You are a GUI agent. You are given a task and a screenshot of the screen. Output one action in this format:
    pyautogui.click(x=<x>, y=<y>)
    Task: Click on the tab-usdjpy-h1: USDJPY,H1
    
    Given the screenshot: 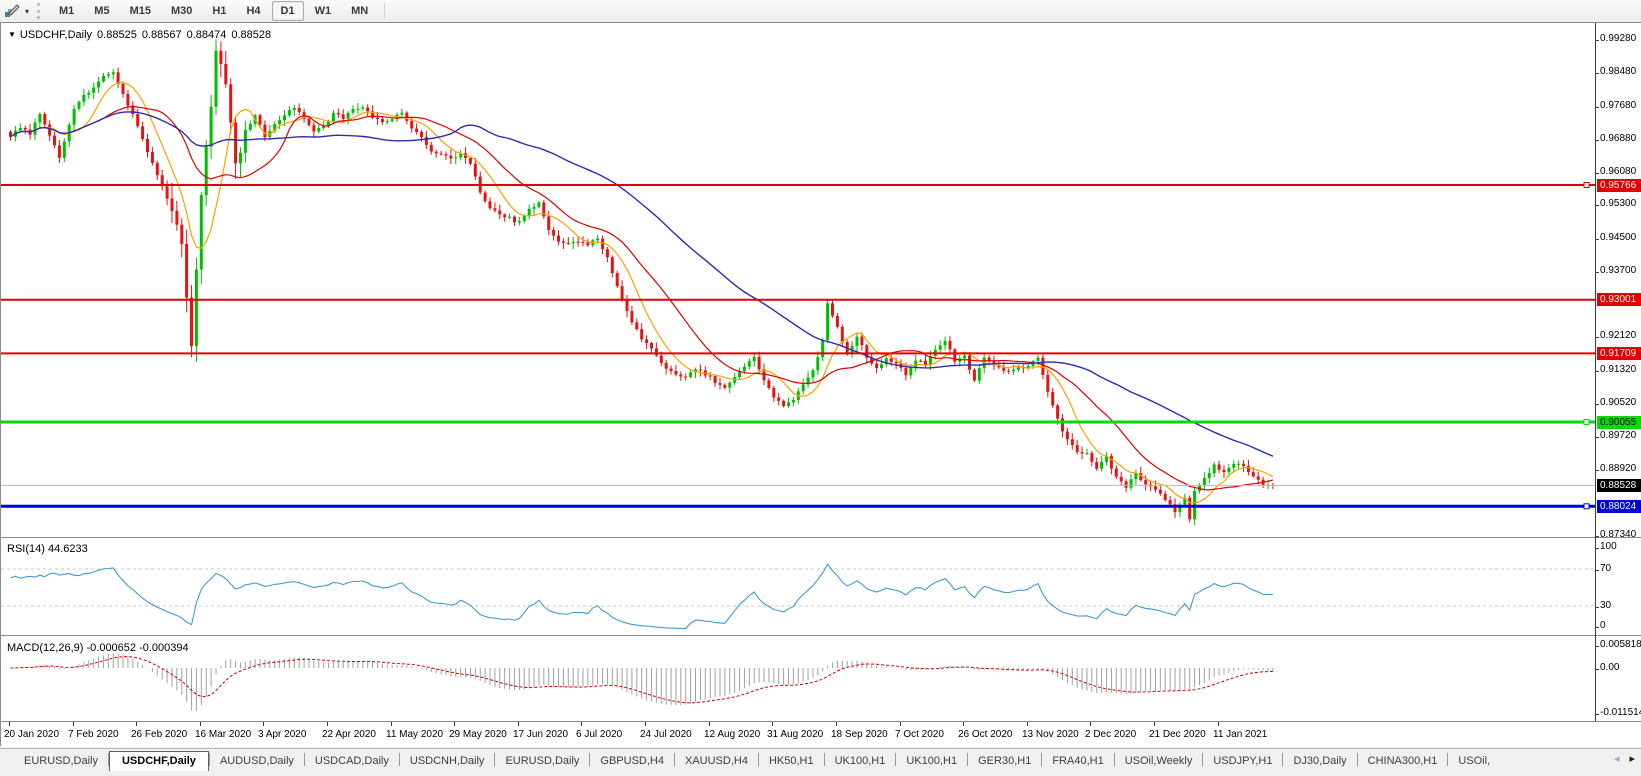 What is the action you would take?
    pyautogui.click(x=1242, y=761)
    